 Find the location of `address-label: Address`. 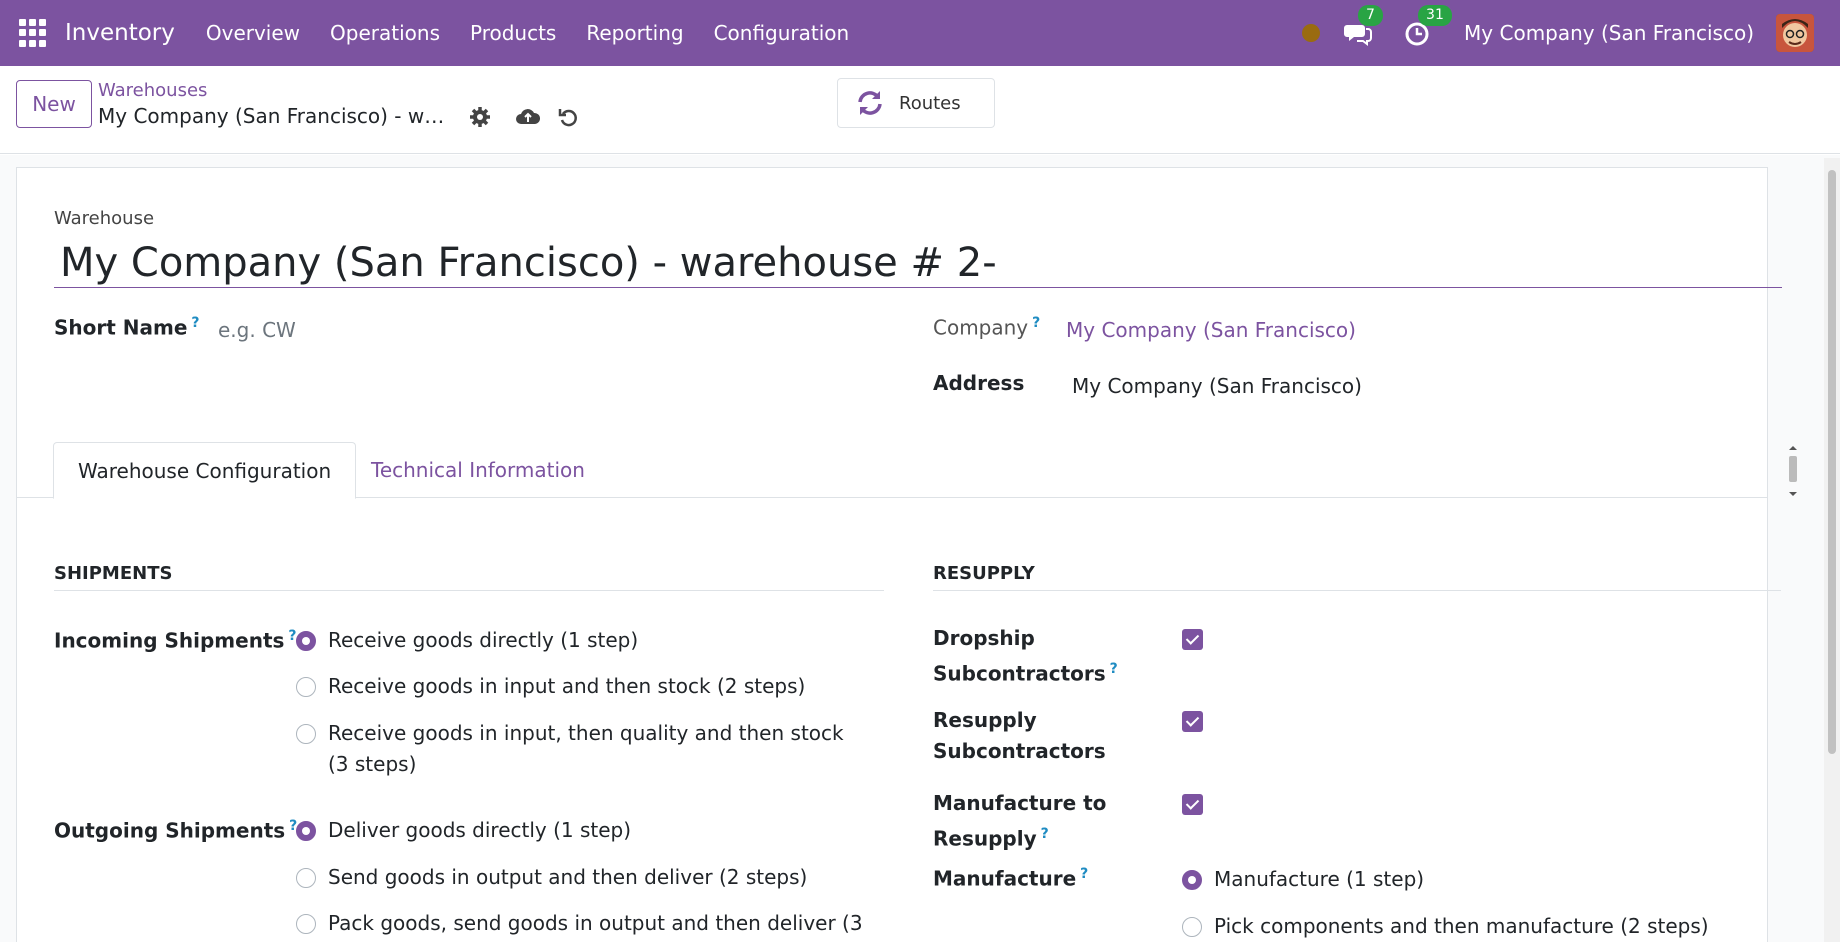

address-label: Address is located at coordinates (979, 383).